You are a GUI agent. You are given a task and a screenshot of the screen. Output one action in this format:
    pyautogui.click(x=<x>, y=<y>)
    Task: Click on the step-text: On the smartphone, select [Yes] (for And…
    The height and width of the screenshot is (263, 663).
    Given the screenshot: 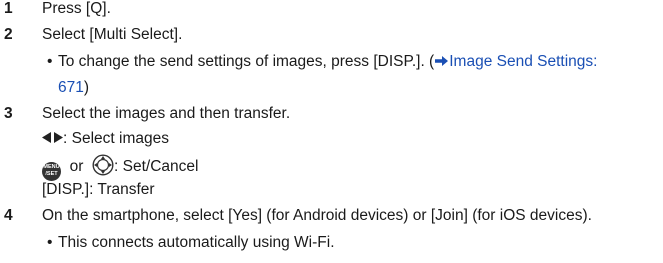 What is the action you would take?
    pyautogui.click(x=317, y=215)
    